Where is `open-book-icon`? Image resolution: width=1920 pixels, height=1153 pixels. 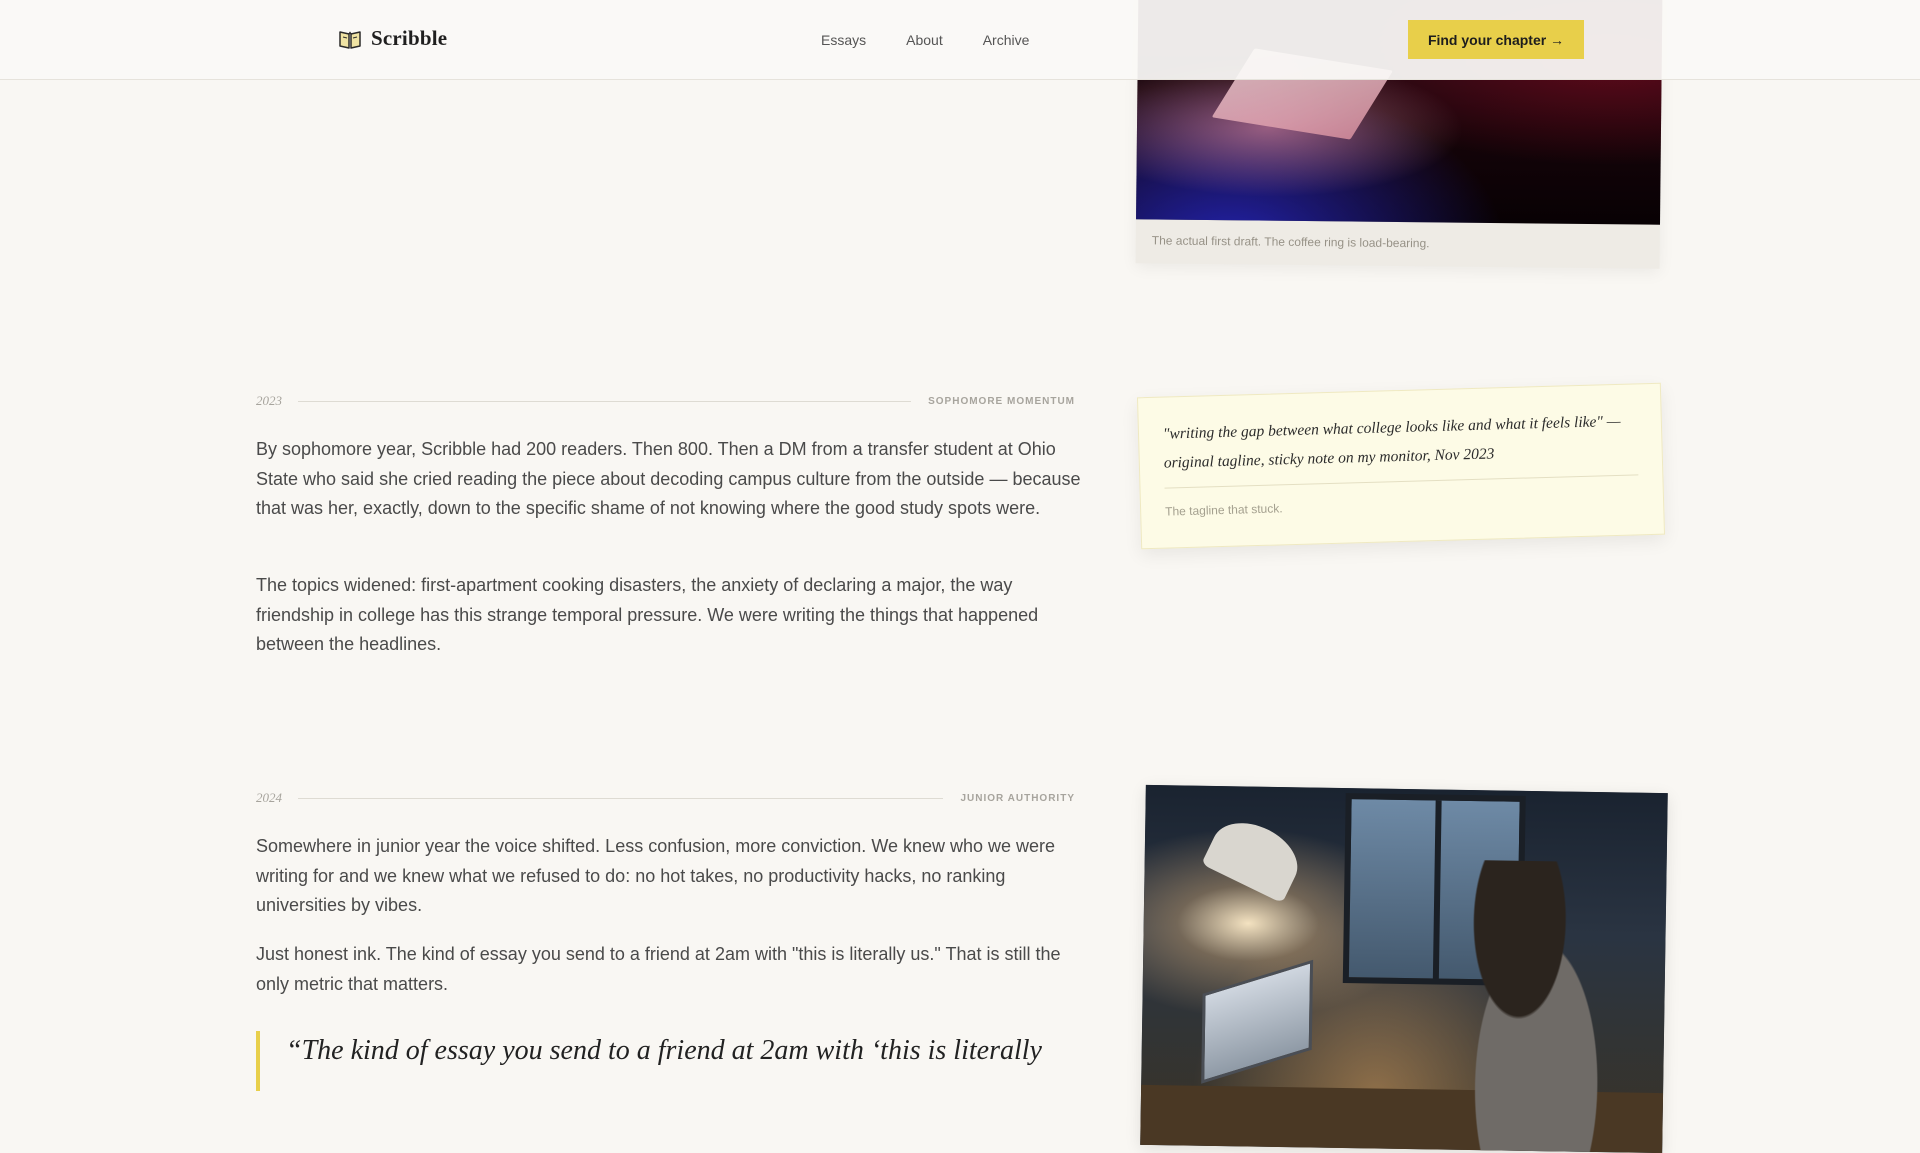 open-book-icon is located at coordinates (350, 39).